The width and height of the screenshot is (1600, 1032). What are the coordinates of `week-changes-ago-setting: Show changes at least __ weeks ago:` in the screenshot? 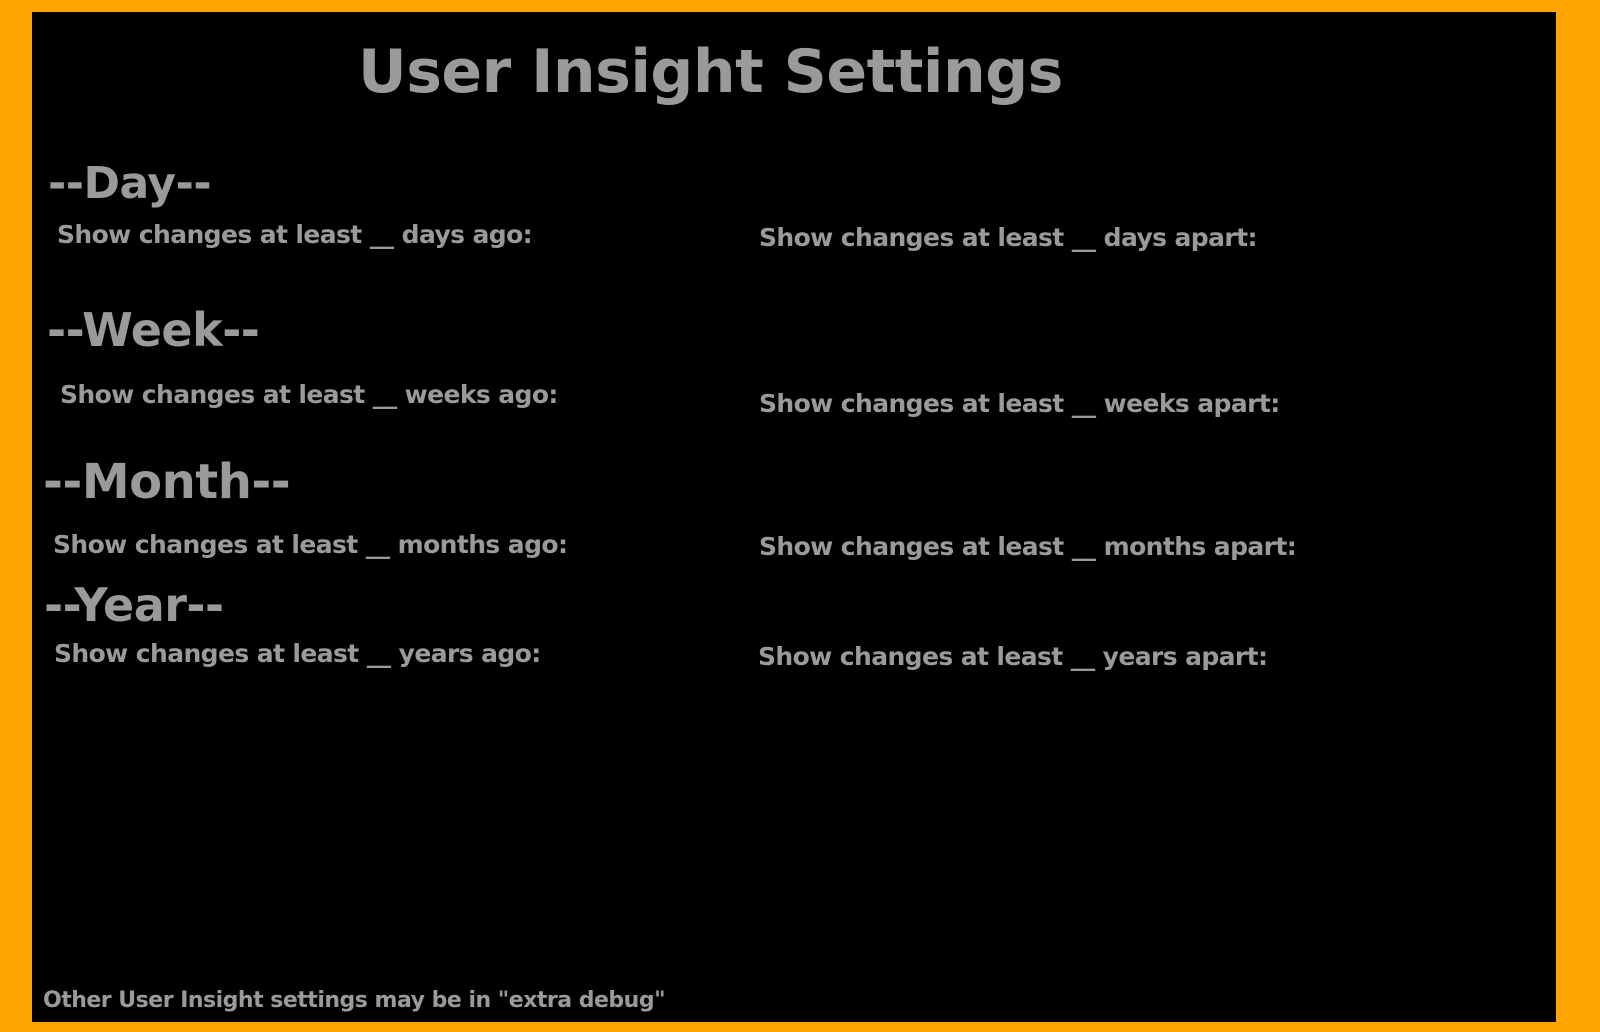 It's located at (309, 394).